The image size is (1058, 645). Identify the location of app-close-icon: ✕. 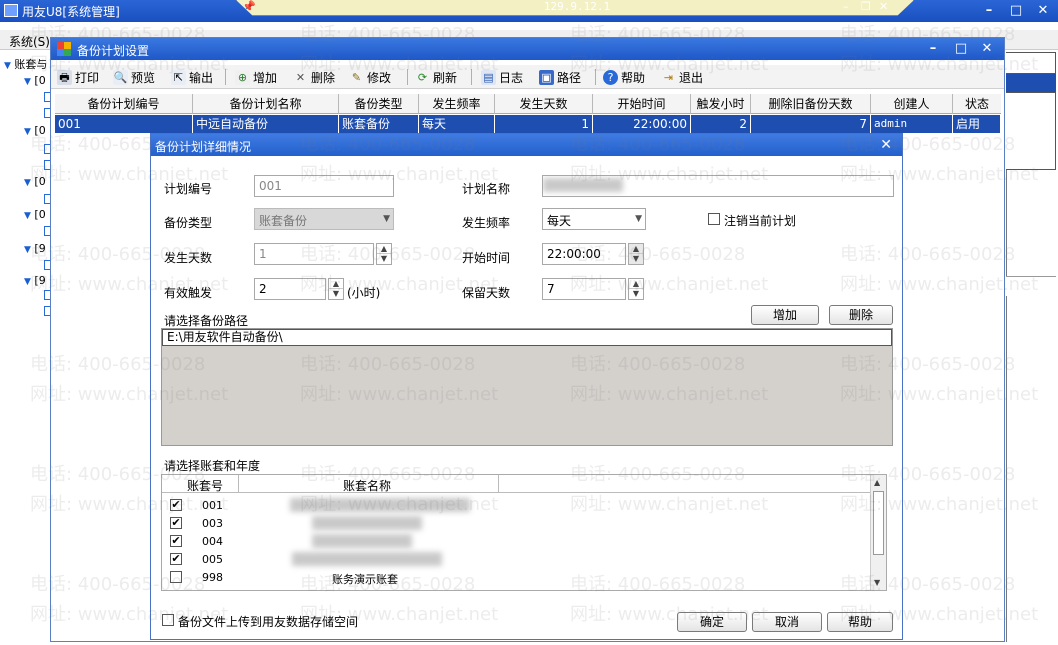
(1043, 10).